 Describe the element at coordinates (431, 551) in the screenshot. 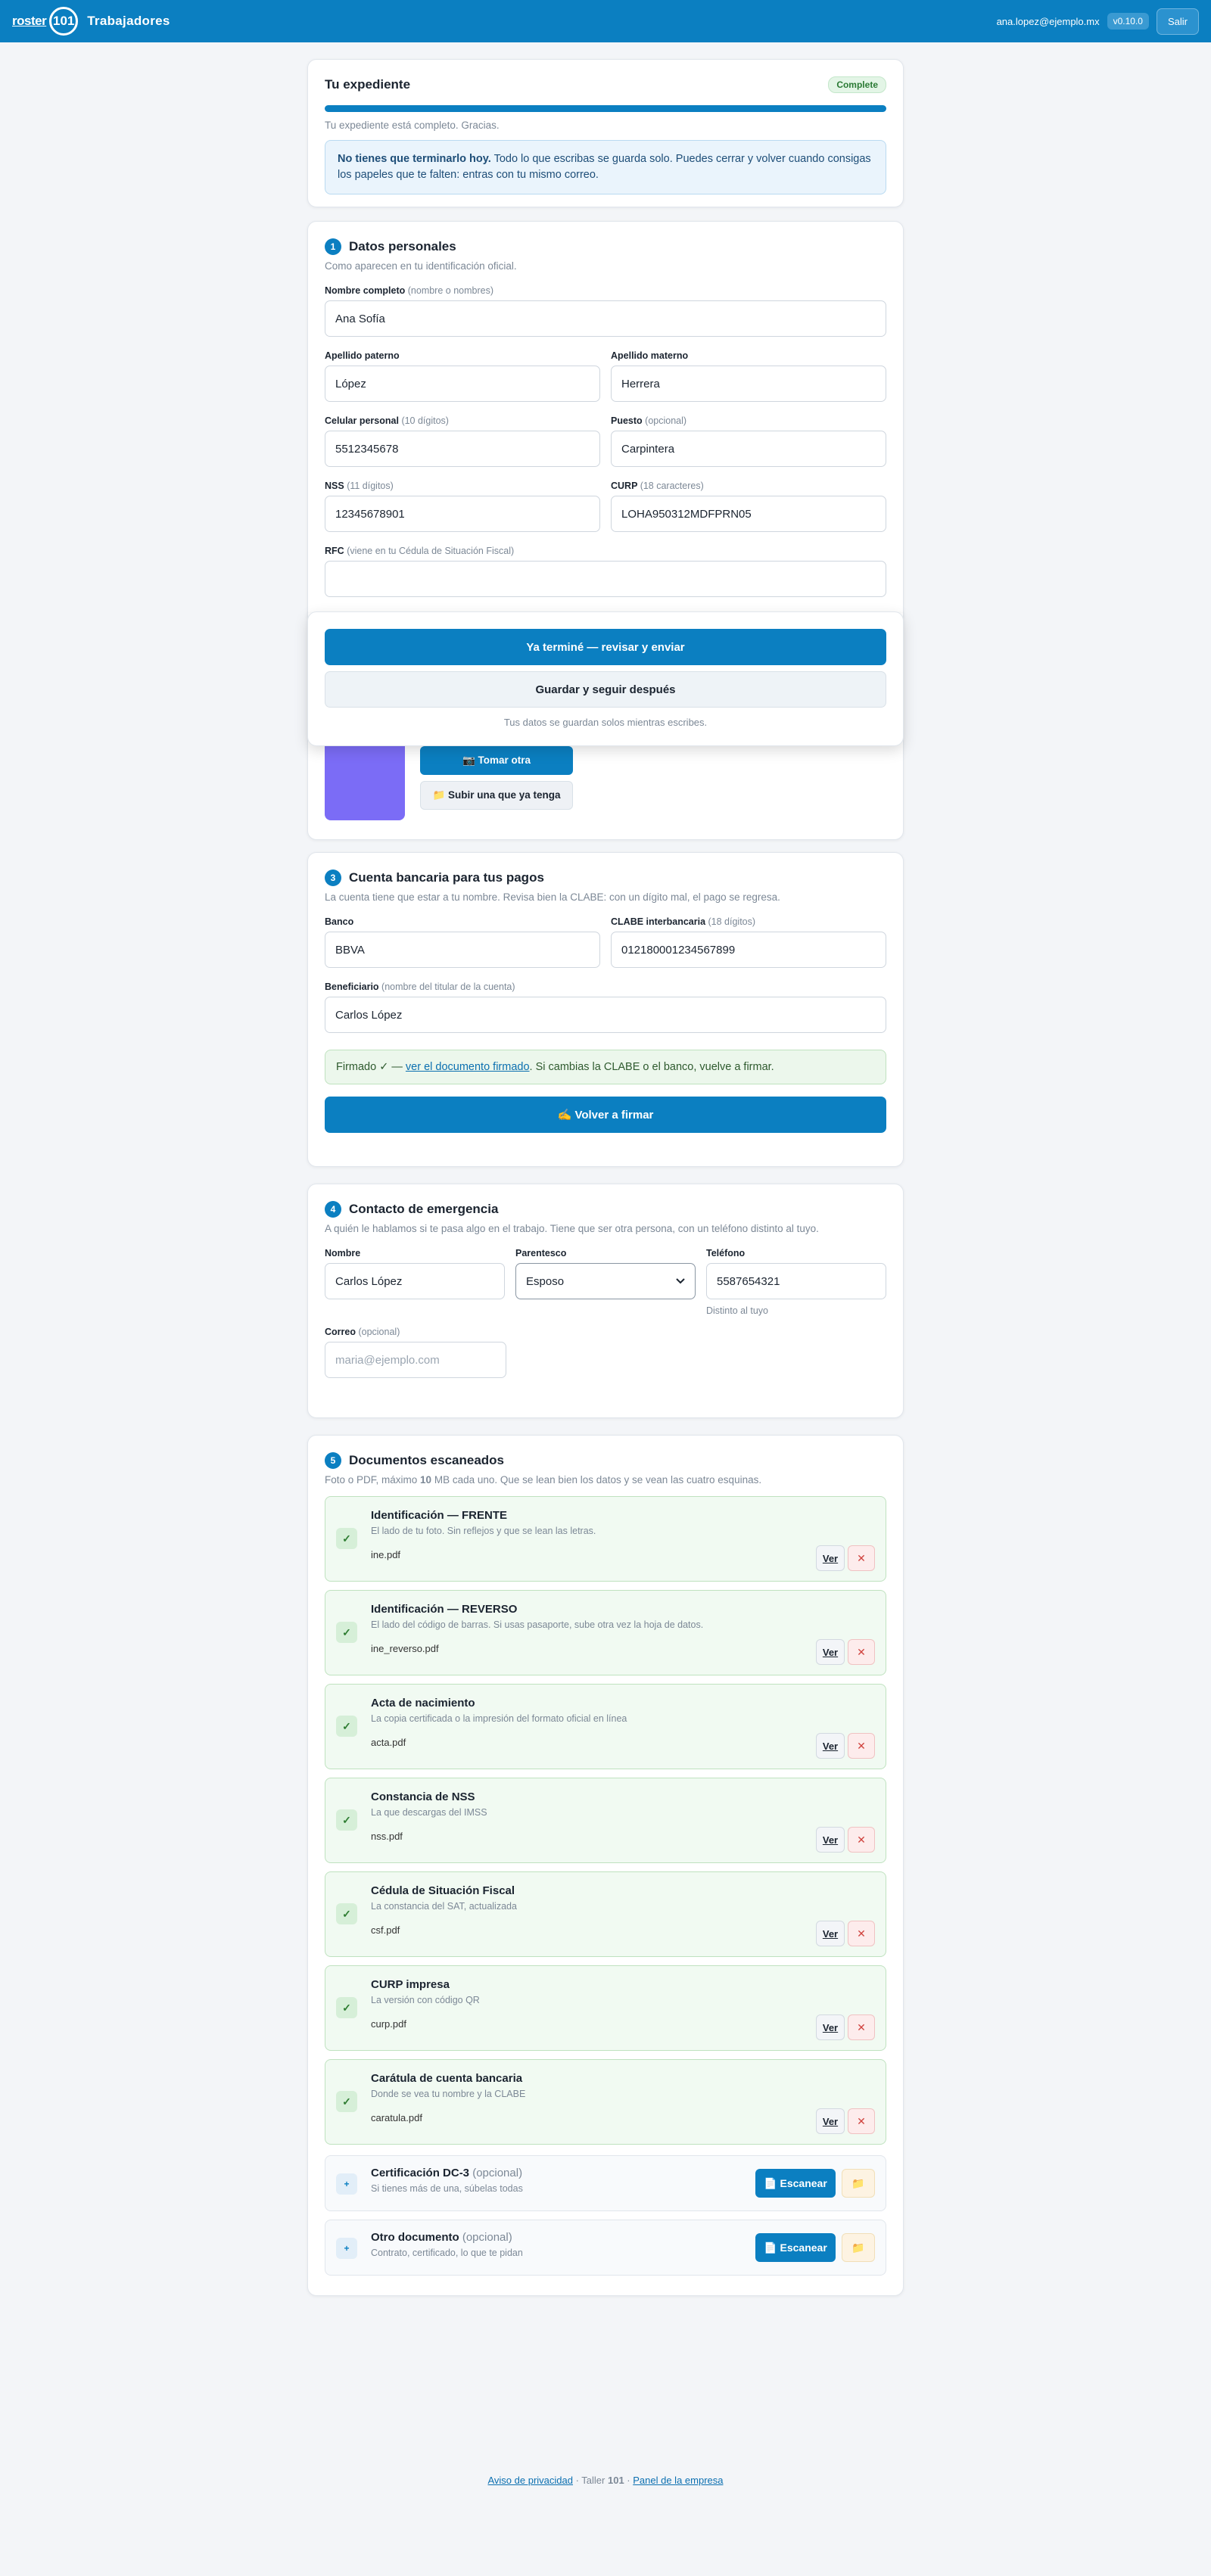

I see `rfc-hint: (viene en tu Cédula de Situación Fiscal)` at that location.